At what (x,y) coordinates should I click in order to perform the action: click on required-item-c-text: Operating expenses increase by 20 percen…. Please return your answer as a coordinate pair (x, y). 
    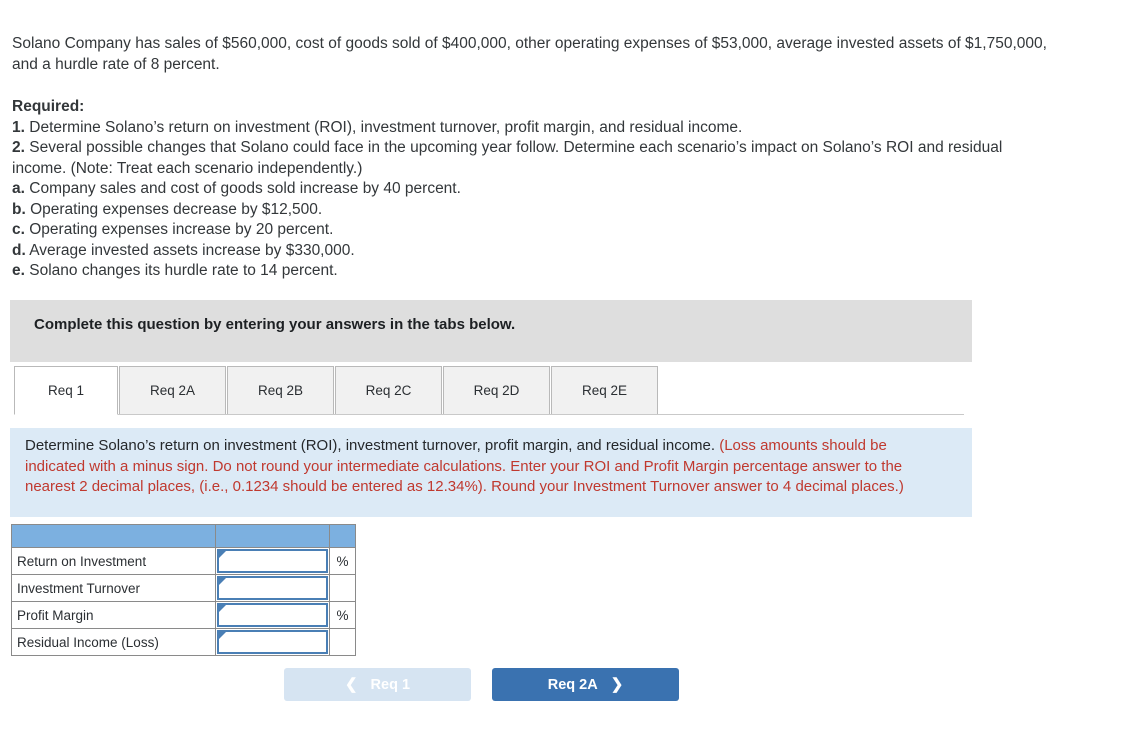
    Looking at the image, I should click on (181, 229).